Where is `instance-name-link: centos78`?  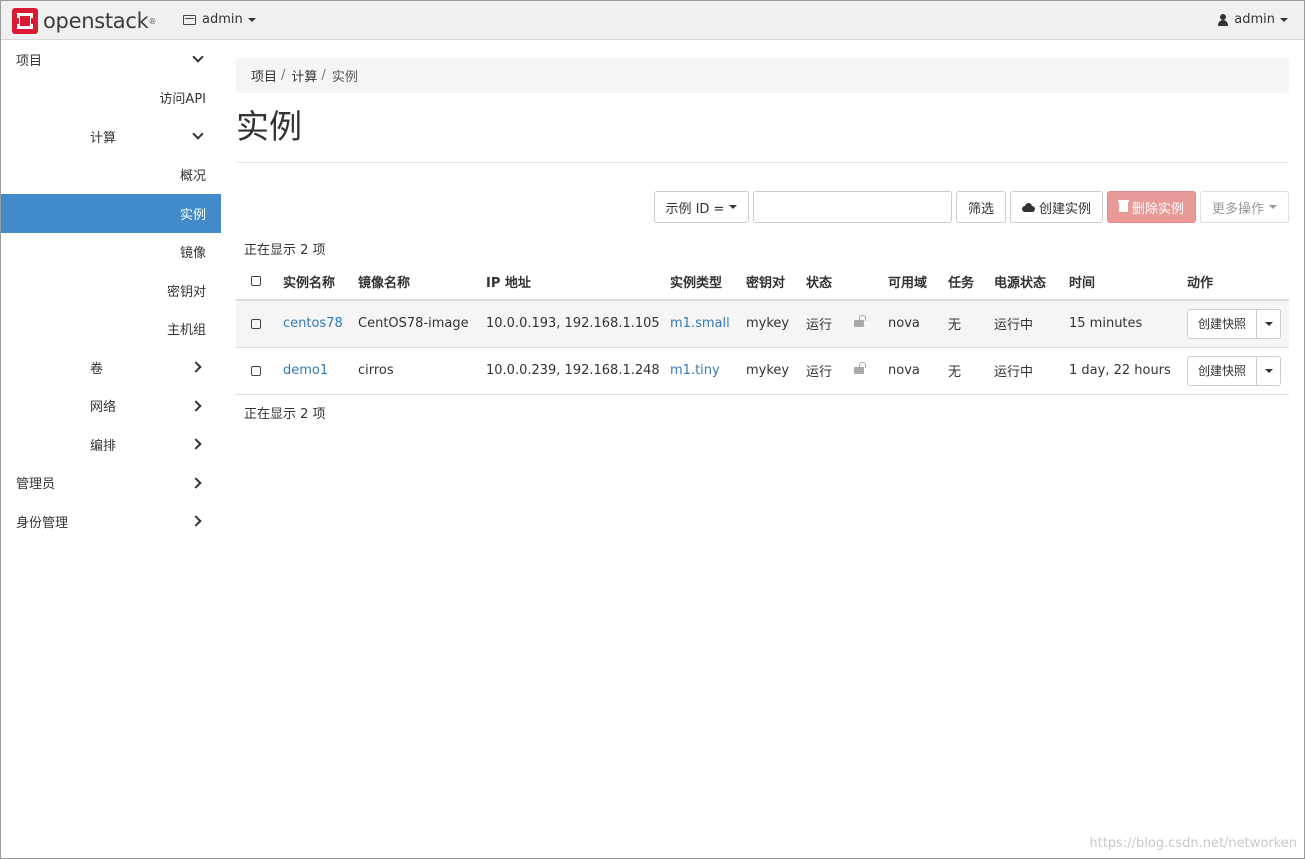 instance-name-link: centos78 is located at coordinates (313, 323).